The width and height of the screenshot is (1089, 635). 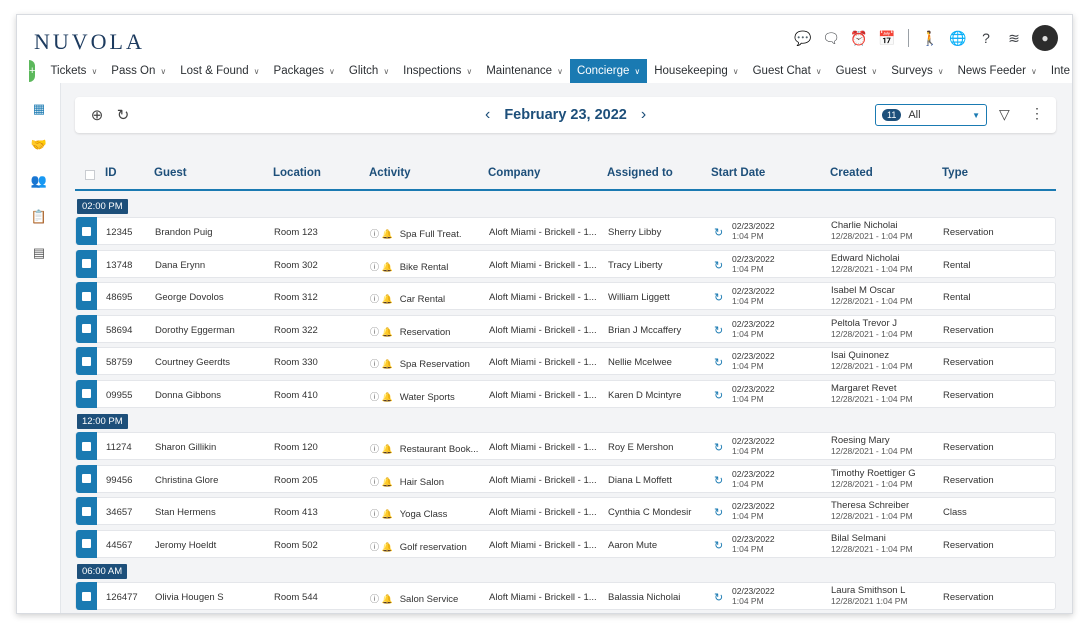 What do you see at coordinates (857, 71) in the screenshot?
I see `nav-item-guest: Guest ∨` at bounding box center [857, 71].